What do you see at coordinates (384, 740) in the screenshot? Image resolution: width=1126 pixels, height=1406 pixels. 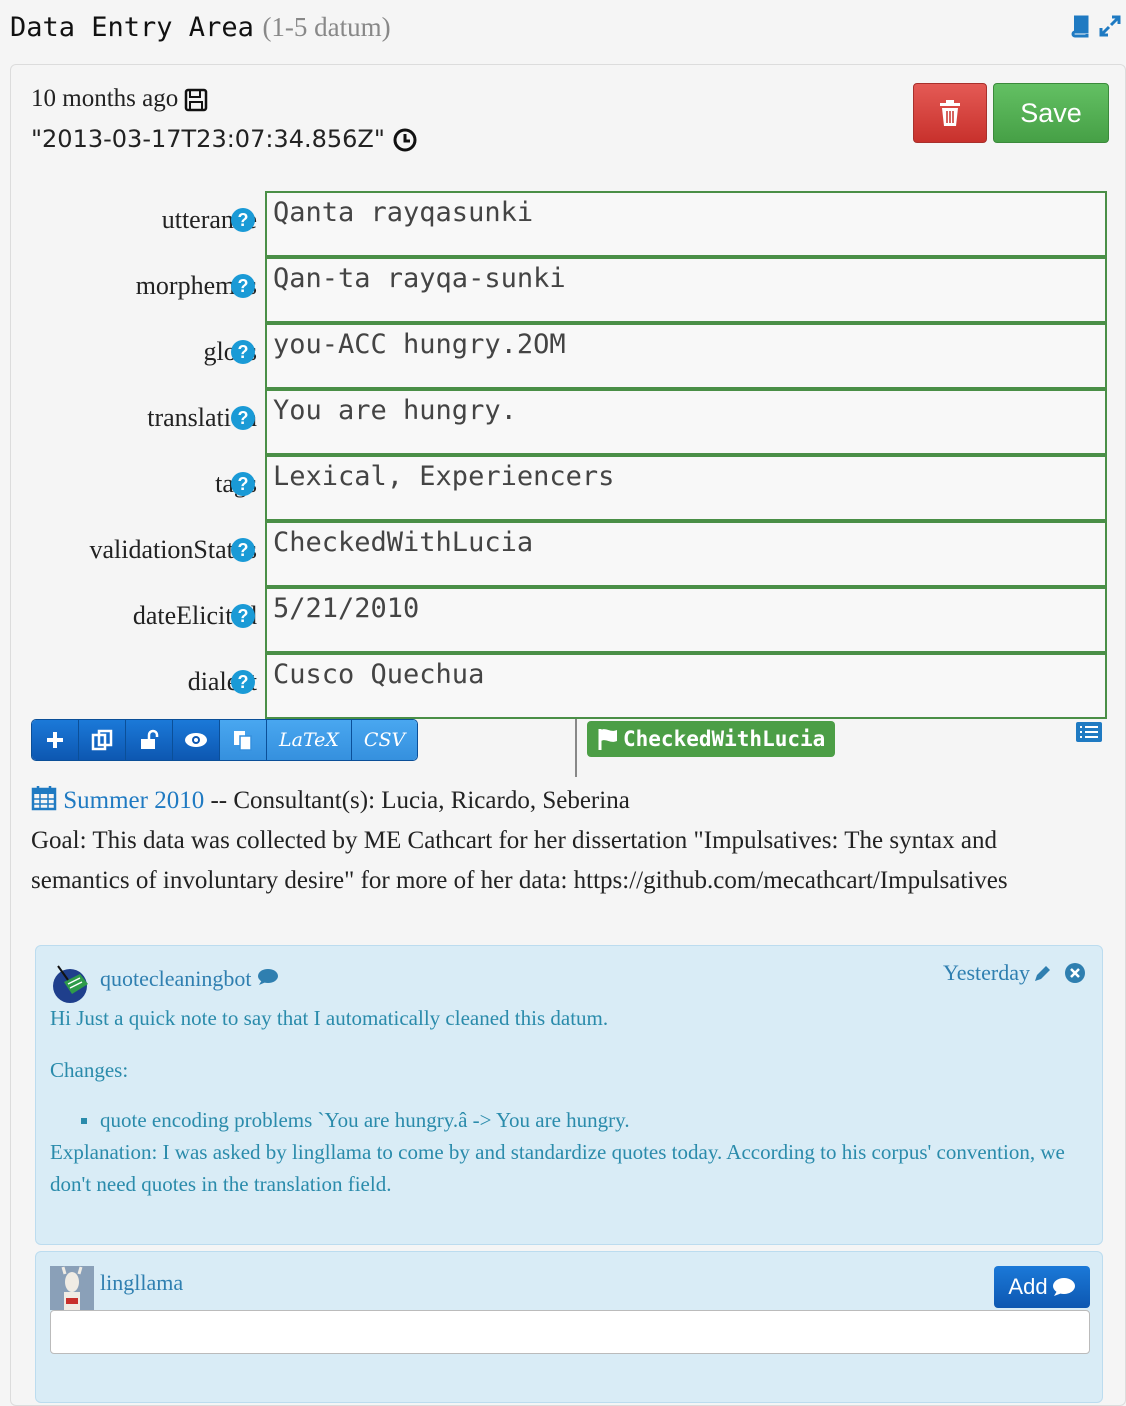 I see `csv-button: CSV` at bounding box center [384, 740].